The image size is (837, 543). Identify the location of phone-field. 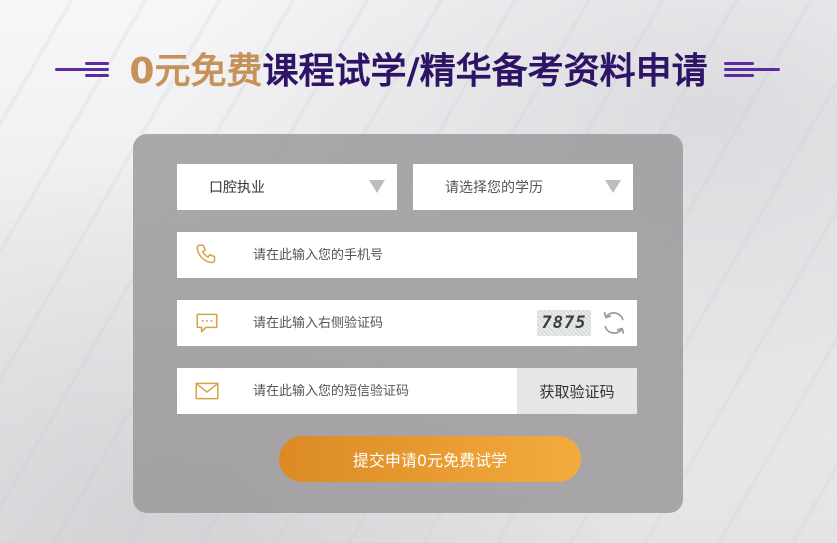
(407, 255).